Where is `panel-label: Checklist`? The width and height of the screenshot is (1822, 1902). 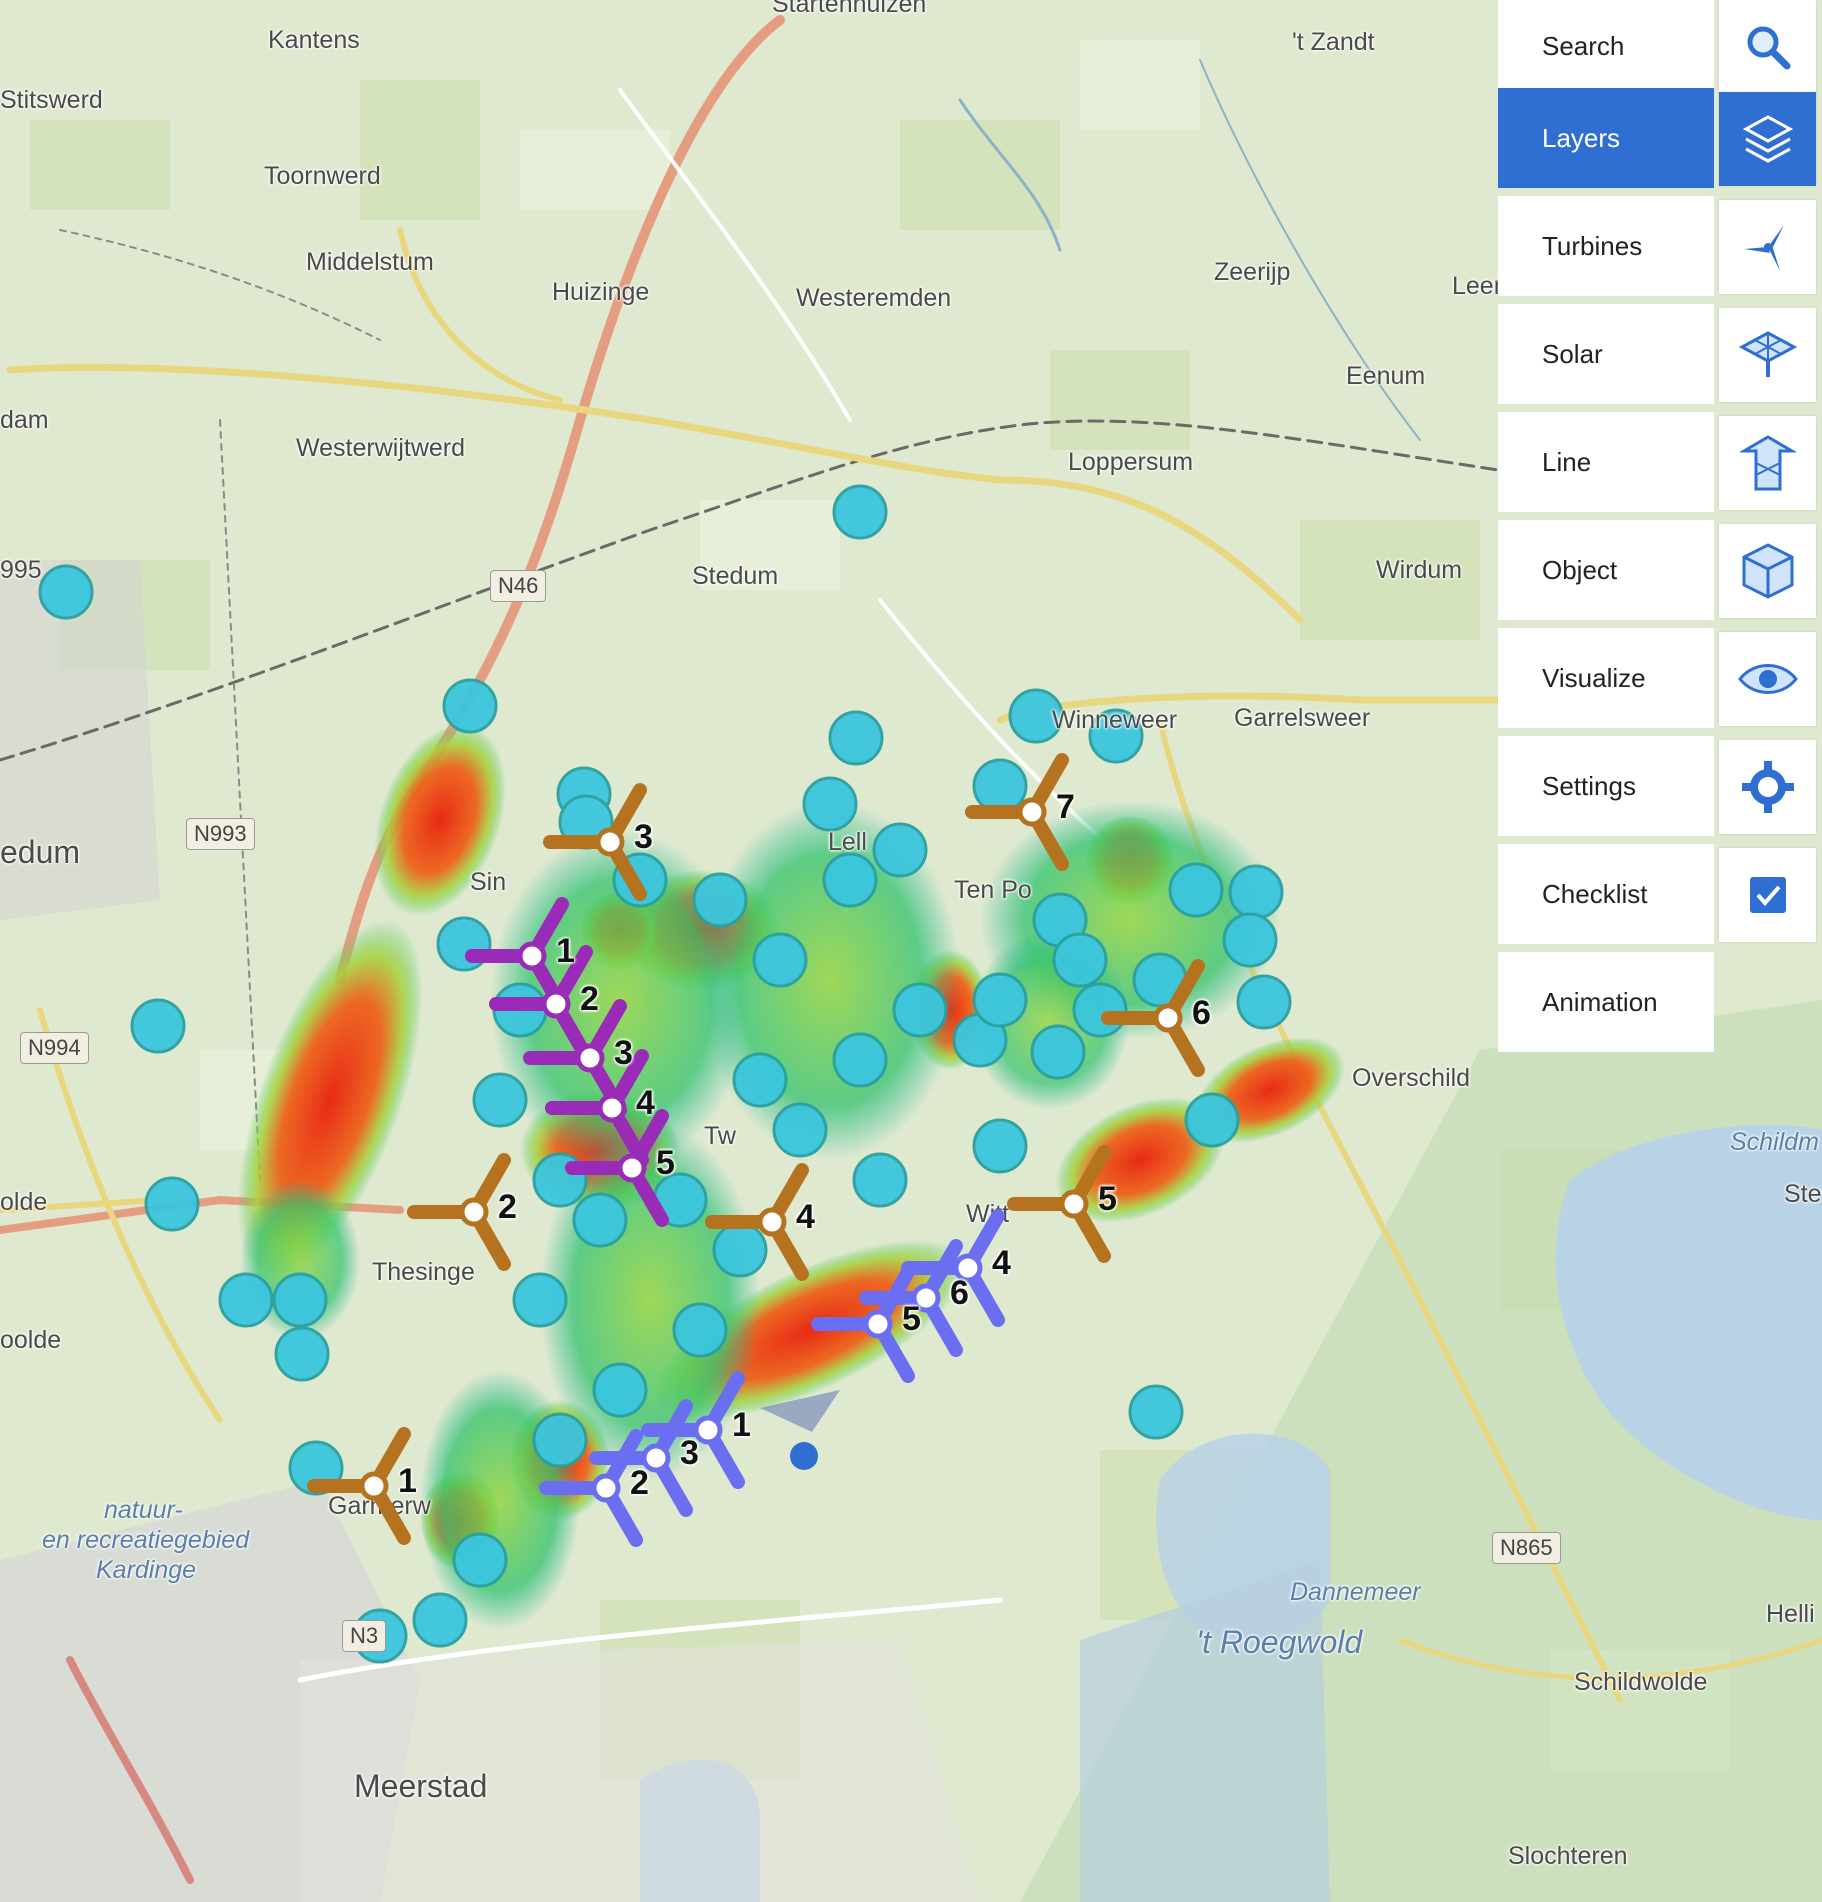
panel-label: Checklist is located at coordinates (1606, 894).